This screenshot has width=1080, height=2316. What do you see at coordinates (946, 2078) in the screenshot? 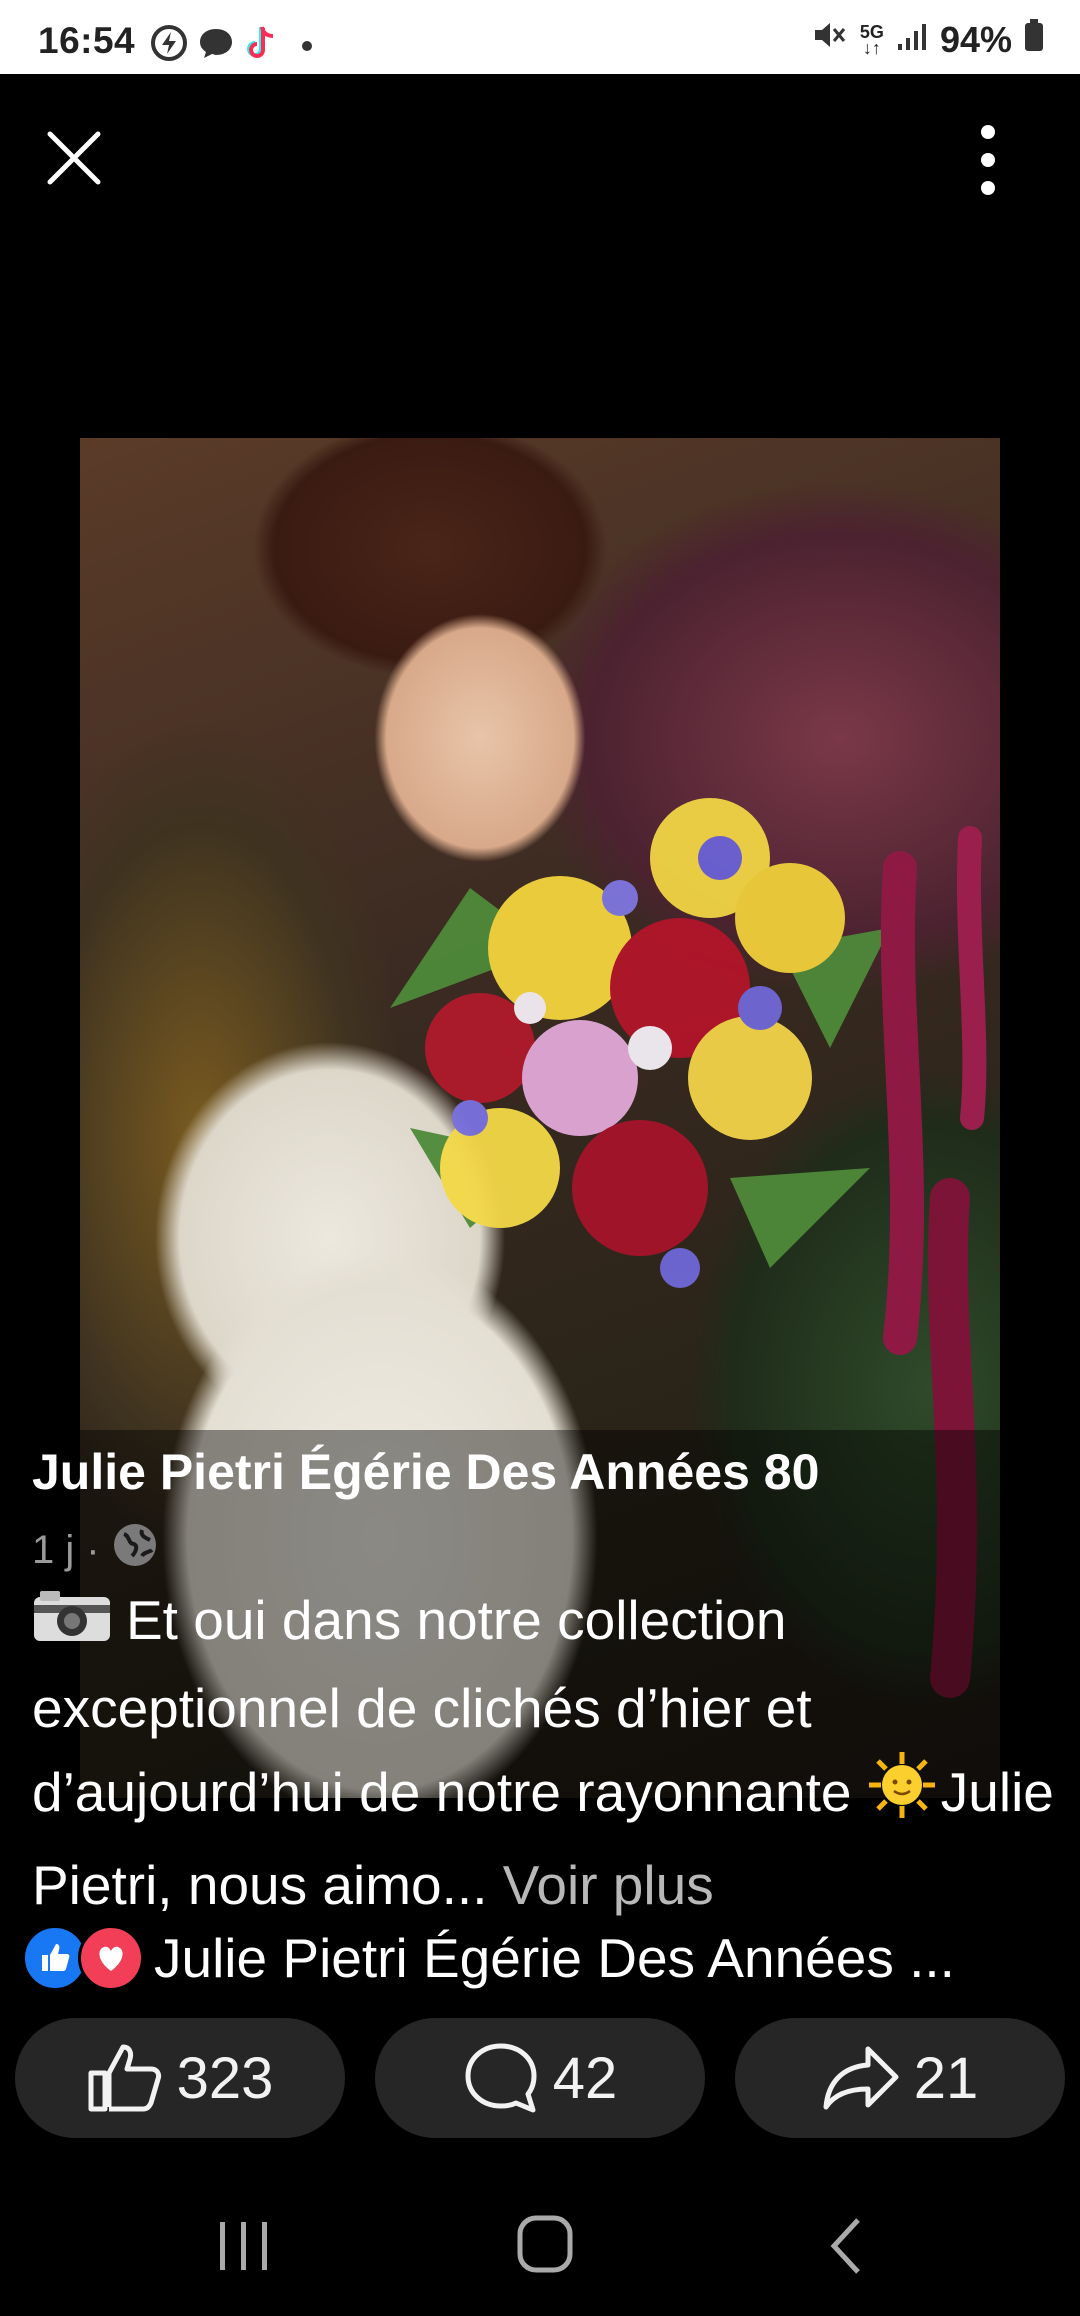
I see `share-count: 21` at bounding box center [946, 2078].